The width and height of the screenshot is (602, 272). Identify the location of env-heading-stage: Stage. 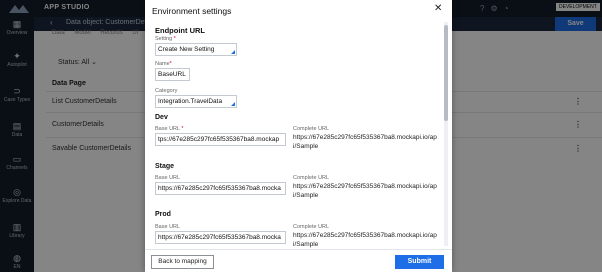
(165, 166).